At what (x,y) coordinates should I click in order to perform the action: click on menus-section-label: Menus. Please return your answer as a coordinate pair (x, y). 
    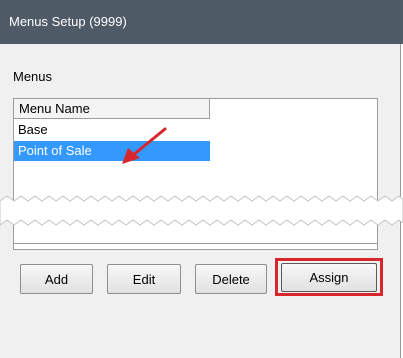
    Looking at the image, I should click on (33, 76).